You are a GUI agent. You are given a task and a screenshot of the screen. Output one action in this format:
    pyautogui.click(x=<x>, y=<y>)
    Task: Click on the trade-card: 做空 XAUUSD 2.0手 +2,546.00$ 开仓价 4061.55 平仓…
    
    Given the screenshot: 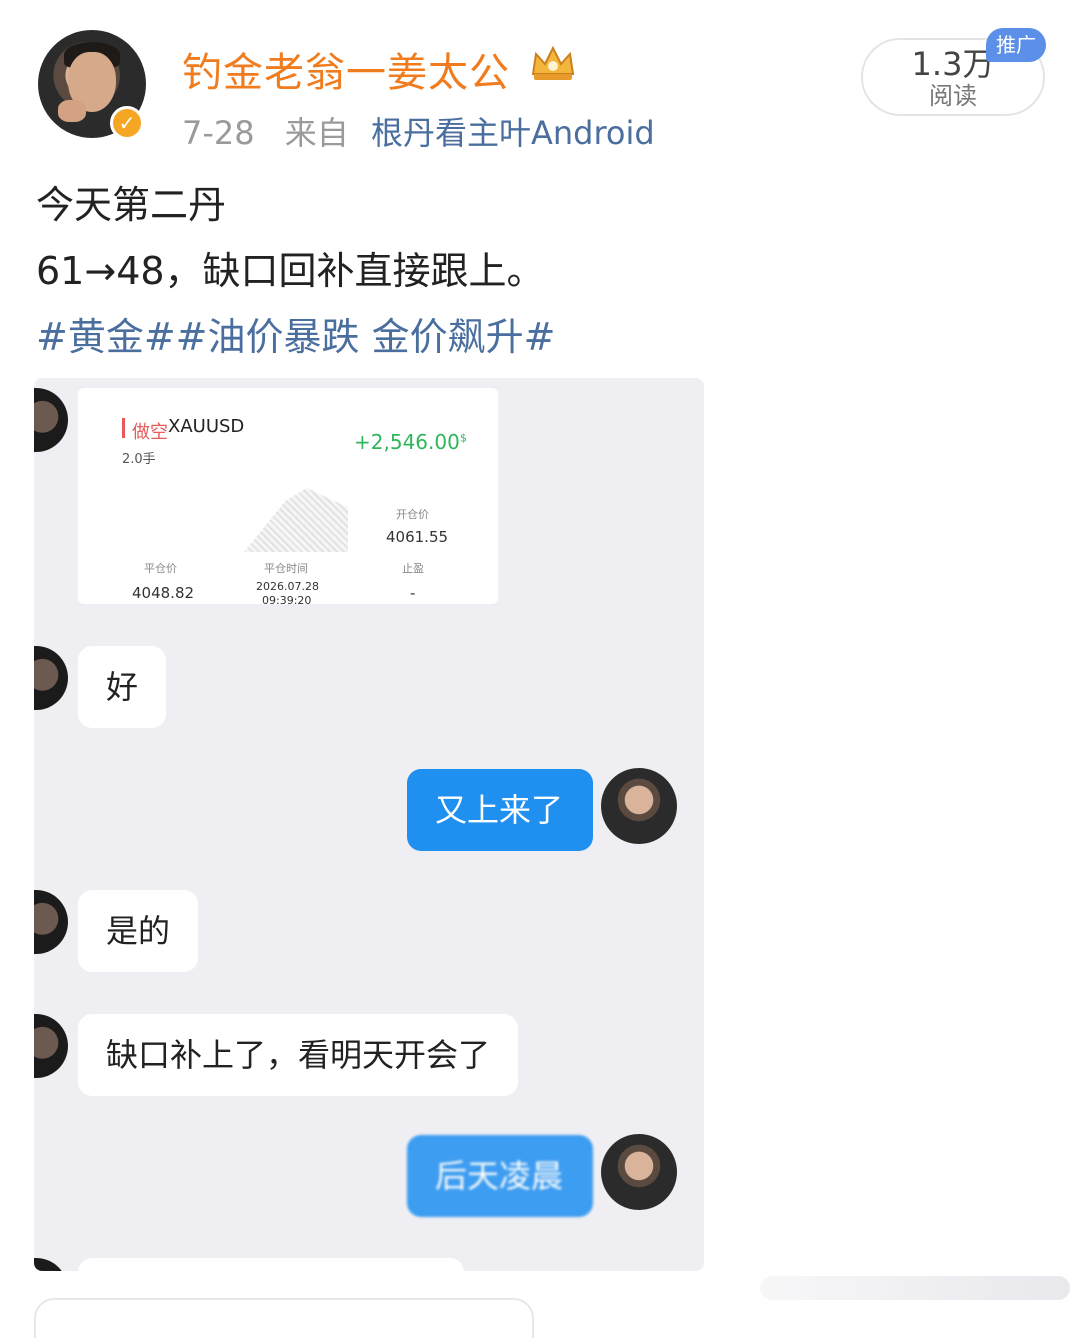 What is the action you would take?
    pyautogui.click(x=288, y=497)
    